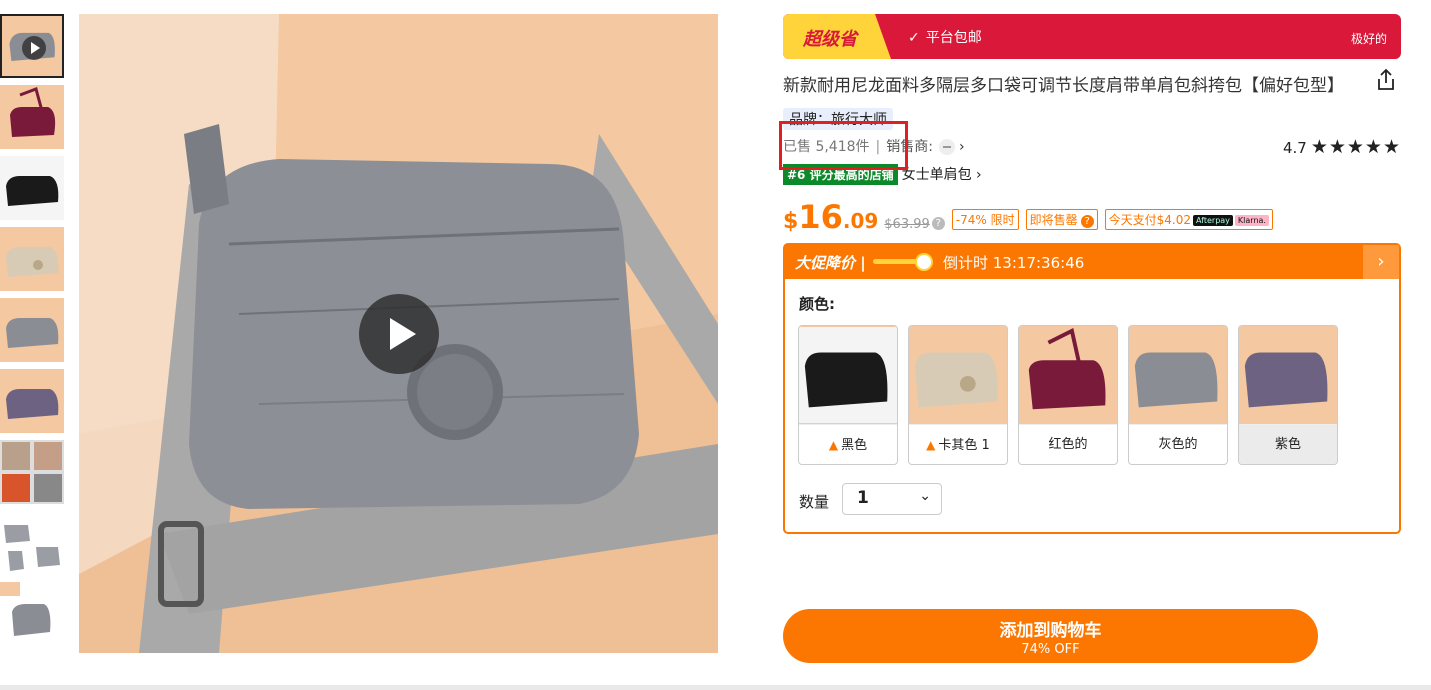 The height and width of the screenshot is (690, 1431). I want to click on afterpay-logo: Afterpay, so click(1212, 220).